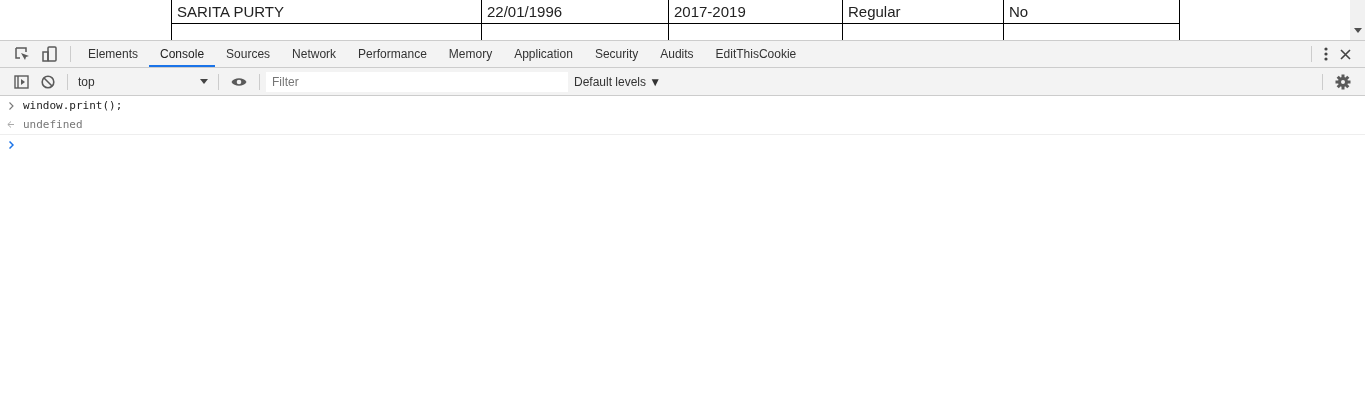 Image resolution: width=1365 pixels, height=410 pixels. What do you see at coordinates (73, 105) in the screenshot?
I see `console-text: window.print();` at bounding box center [73, 105].